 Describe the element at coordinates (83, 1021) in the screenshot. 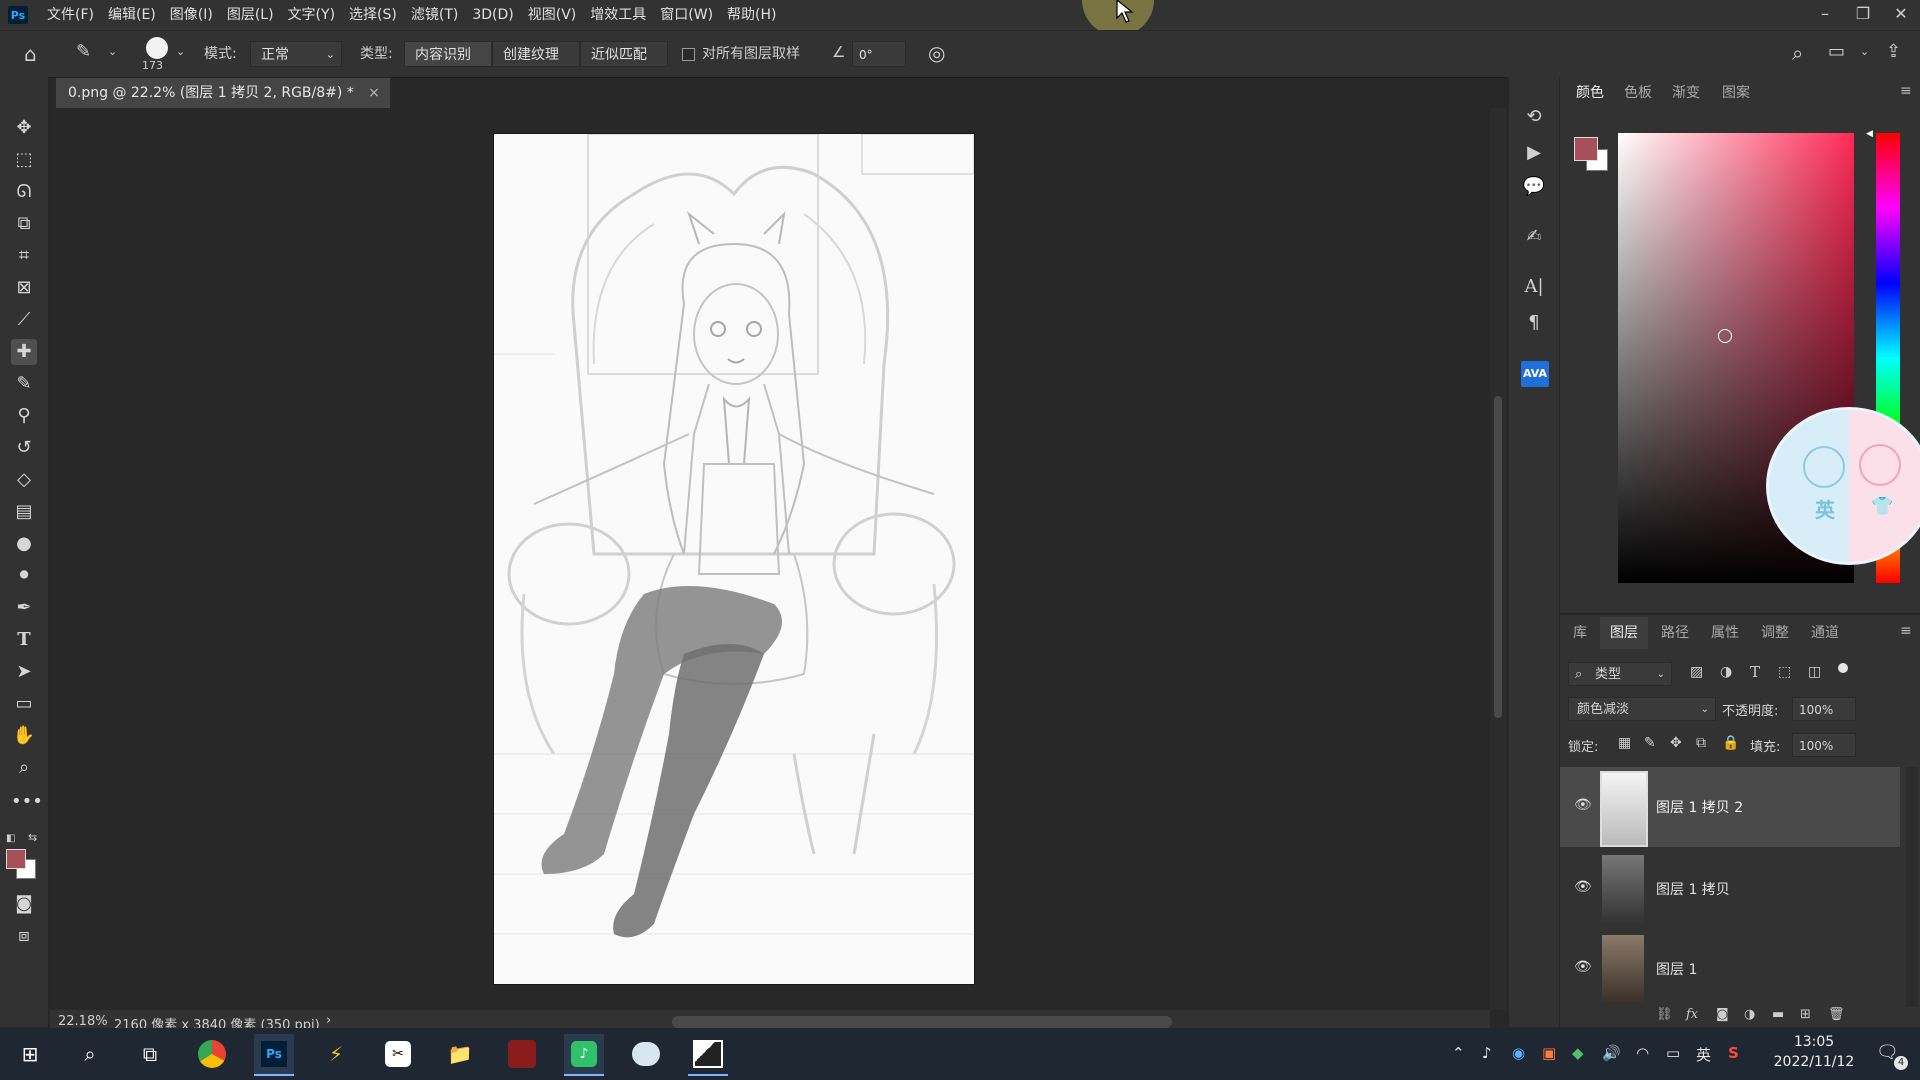

I see `zoom-level: 22.18%` at that location.